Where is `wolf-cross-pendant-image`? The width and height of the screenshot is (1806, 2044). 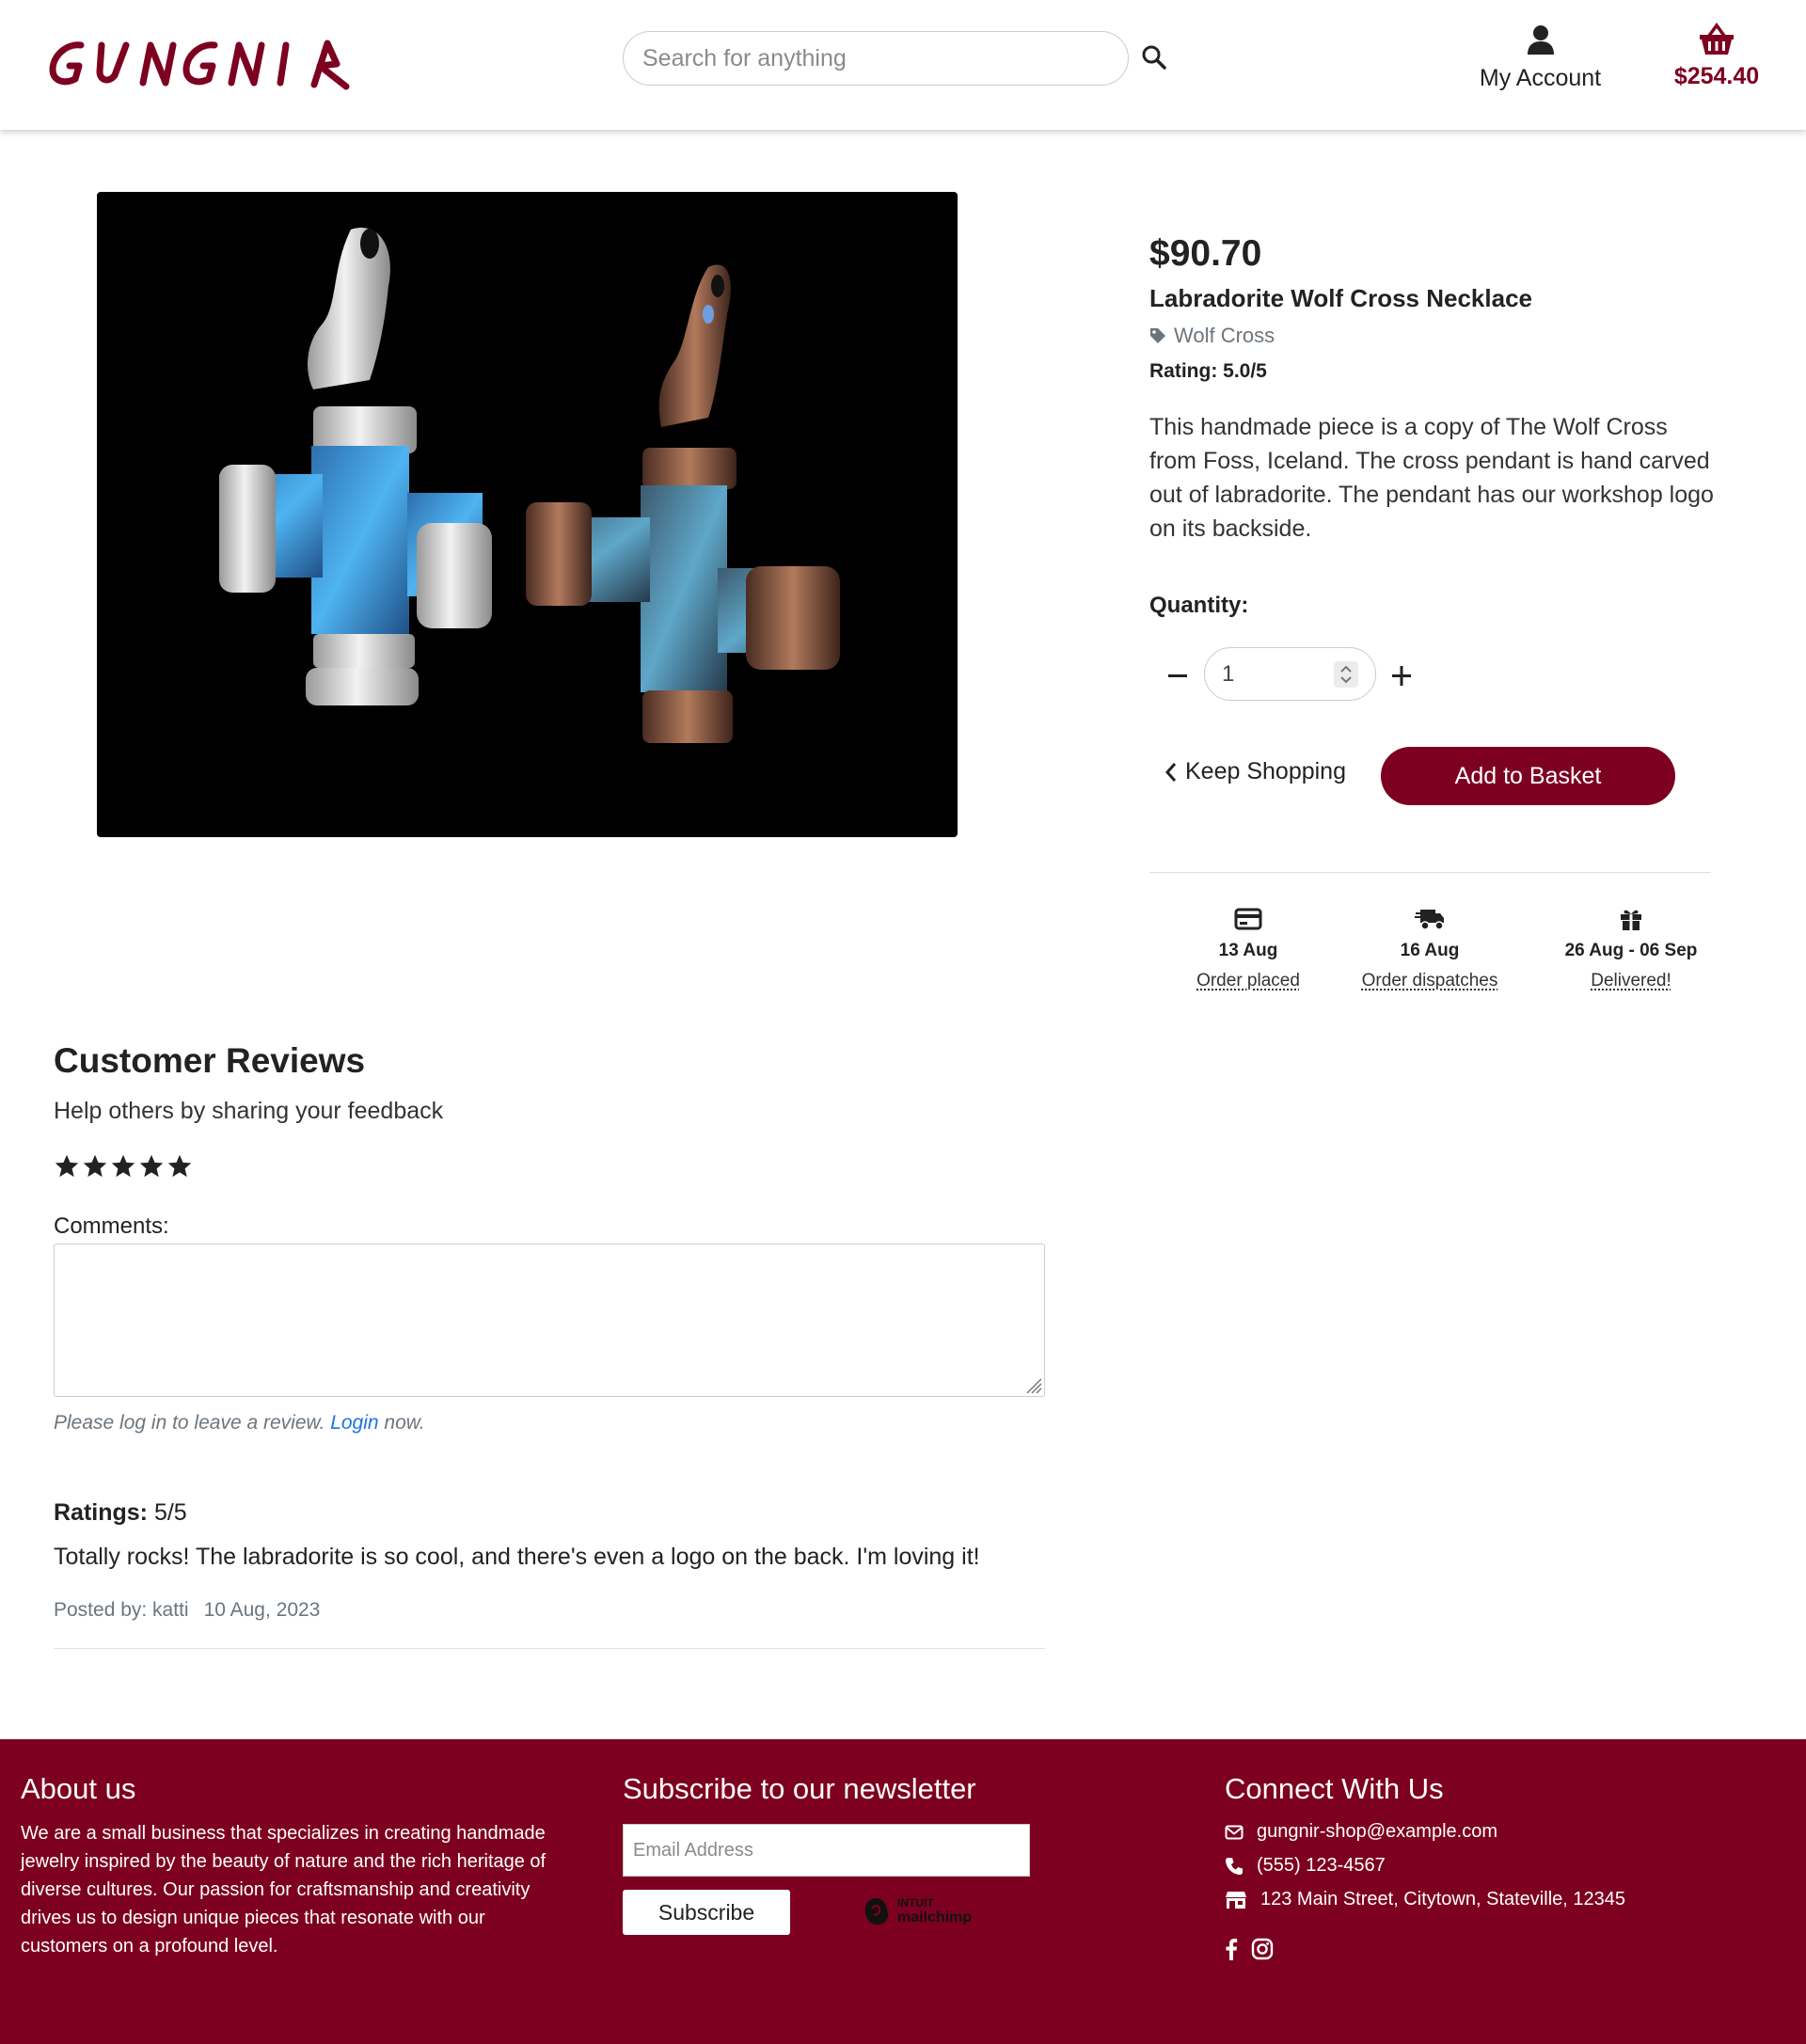 wolf-cross-pendant-image is located at coordinates (529, 485).